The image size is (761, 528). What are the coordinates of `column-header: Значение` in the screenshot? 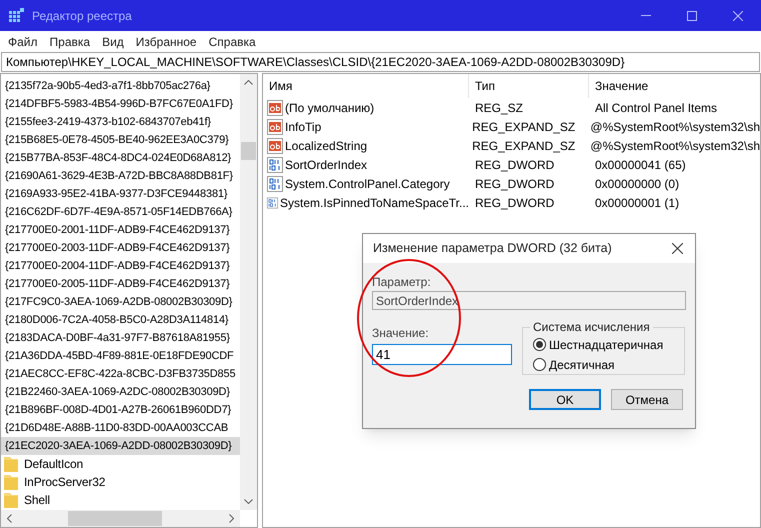 It's located at (674, 86).